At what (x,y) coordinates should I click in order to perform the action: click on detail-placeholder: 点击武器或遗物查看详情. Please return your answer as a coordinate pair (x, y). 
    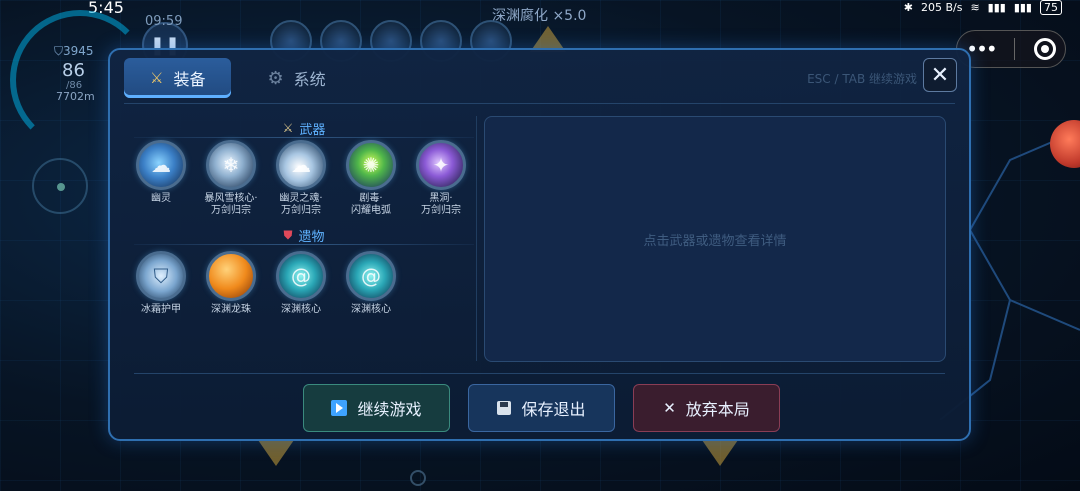
    Looking at the image, I should click on (715, 241).